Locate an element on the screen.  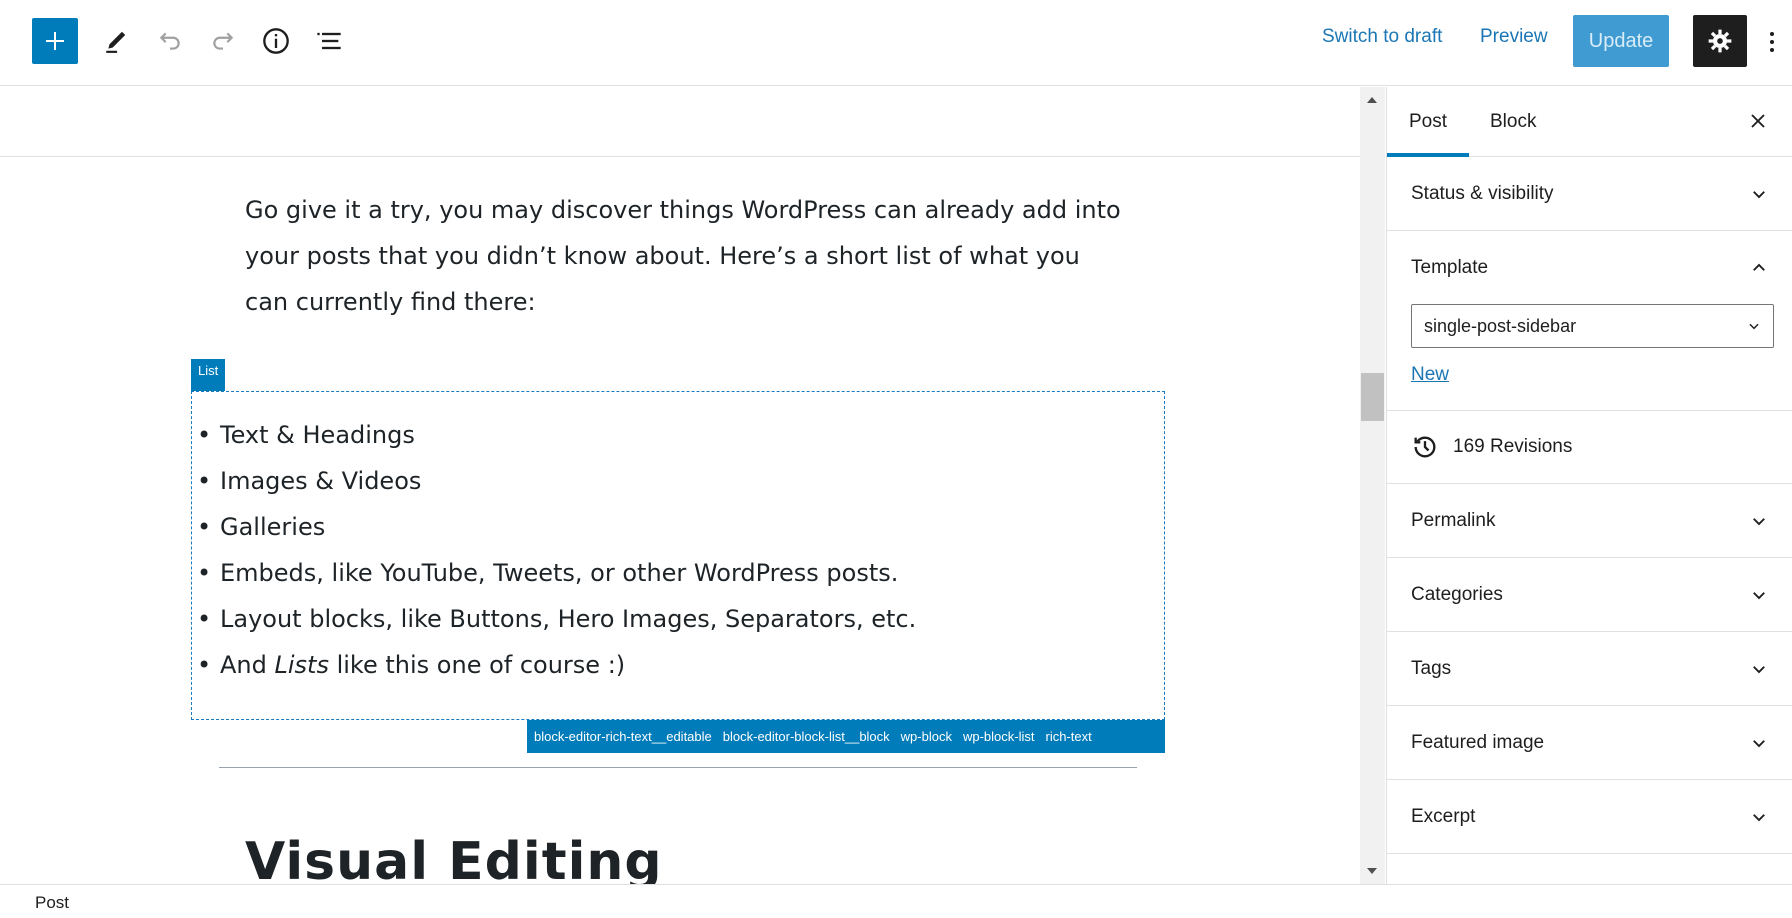
list-view-button is located at coordinates (329, 41).